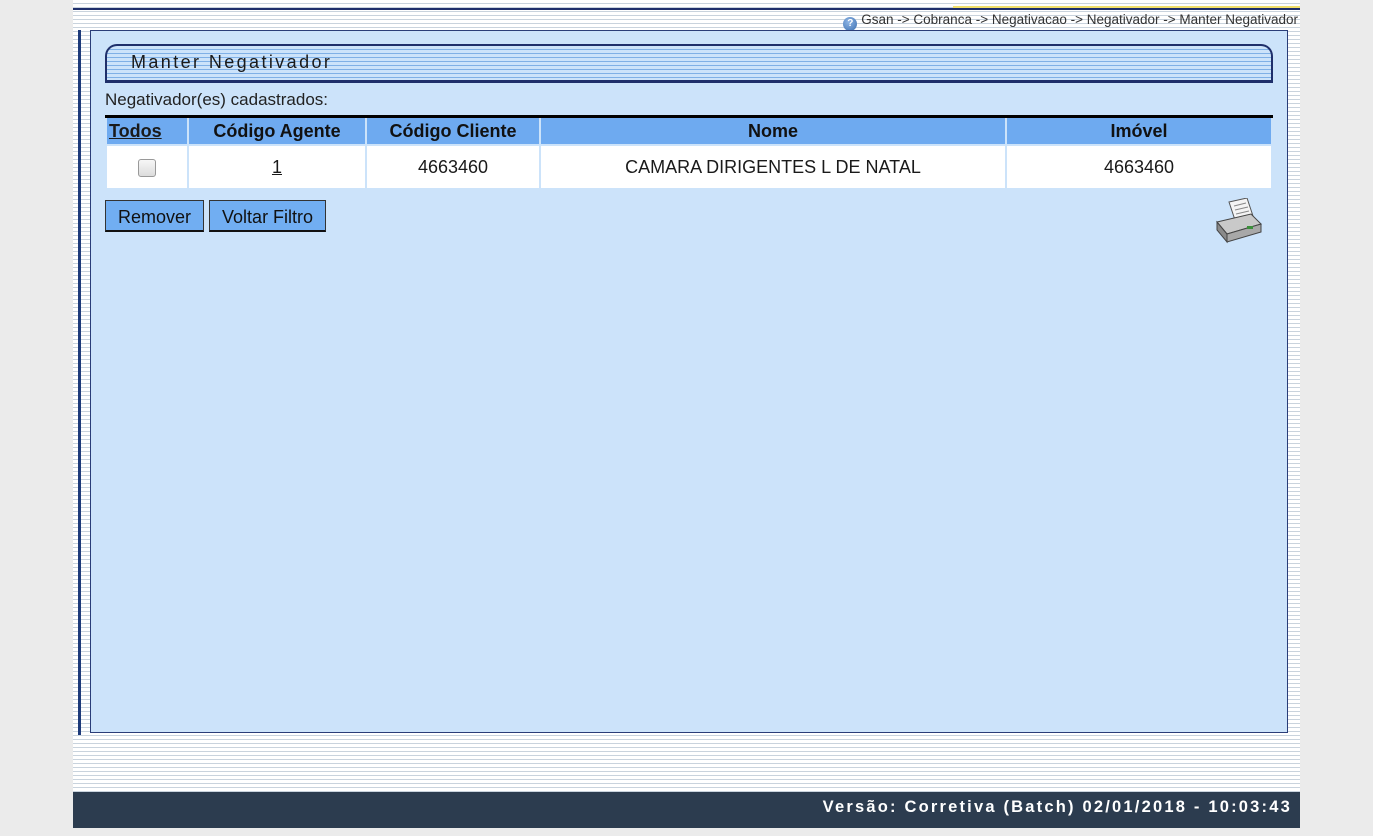 This screenshot has height=836, width=1373. What do you see at coordinates (689, 81) in the screenshot?
I see `title-underline` at bounding box center [689, 81].